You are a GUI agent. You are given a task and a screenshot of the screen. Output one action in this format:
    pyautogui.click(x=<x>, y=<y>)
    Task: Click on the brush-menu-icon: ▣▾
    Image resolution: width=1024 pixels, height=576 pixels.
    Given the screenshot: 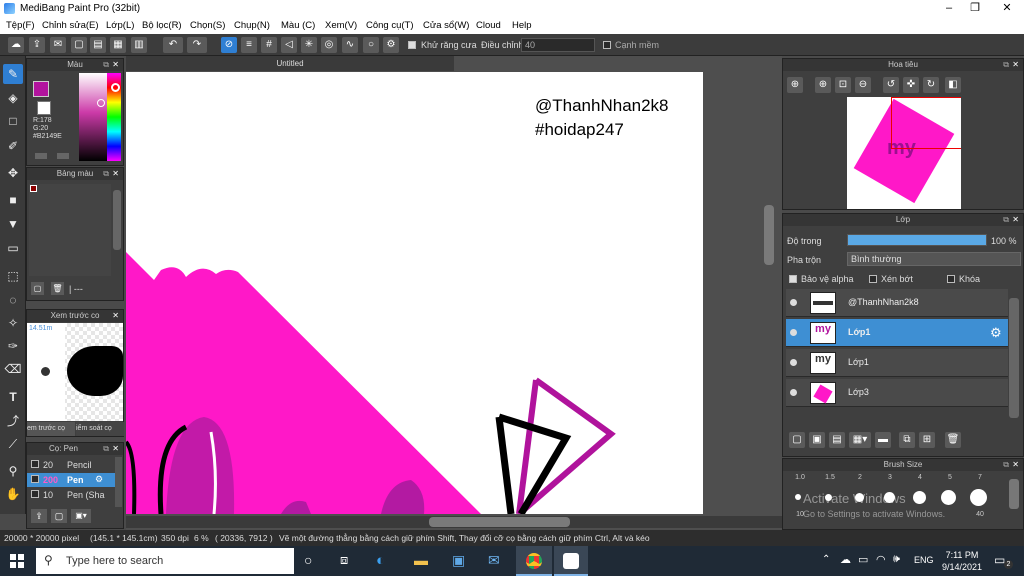 What is the action you would take?
    pyautogui.click(x=81, y=516)
    